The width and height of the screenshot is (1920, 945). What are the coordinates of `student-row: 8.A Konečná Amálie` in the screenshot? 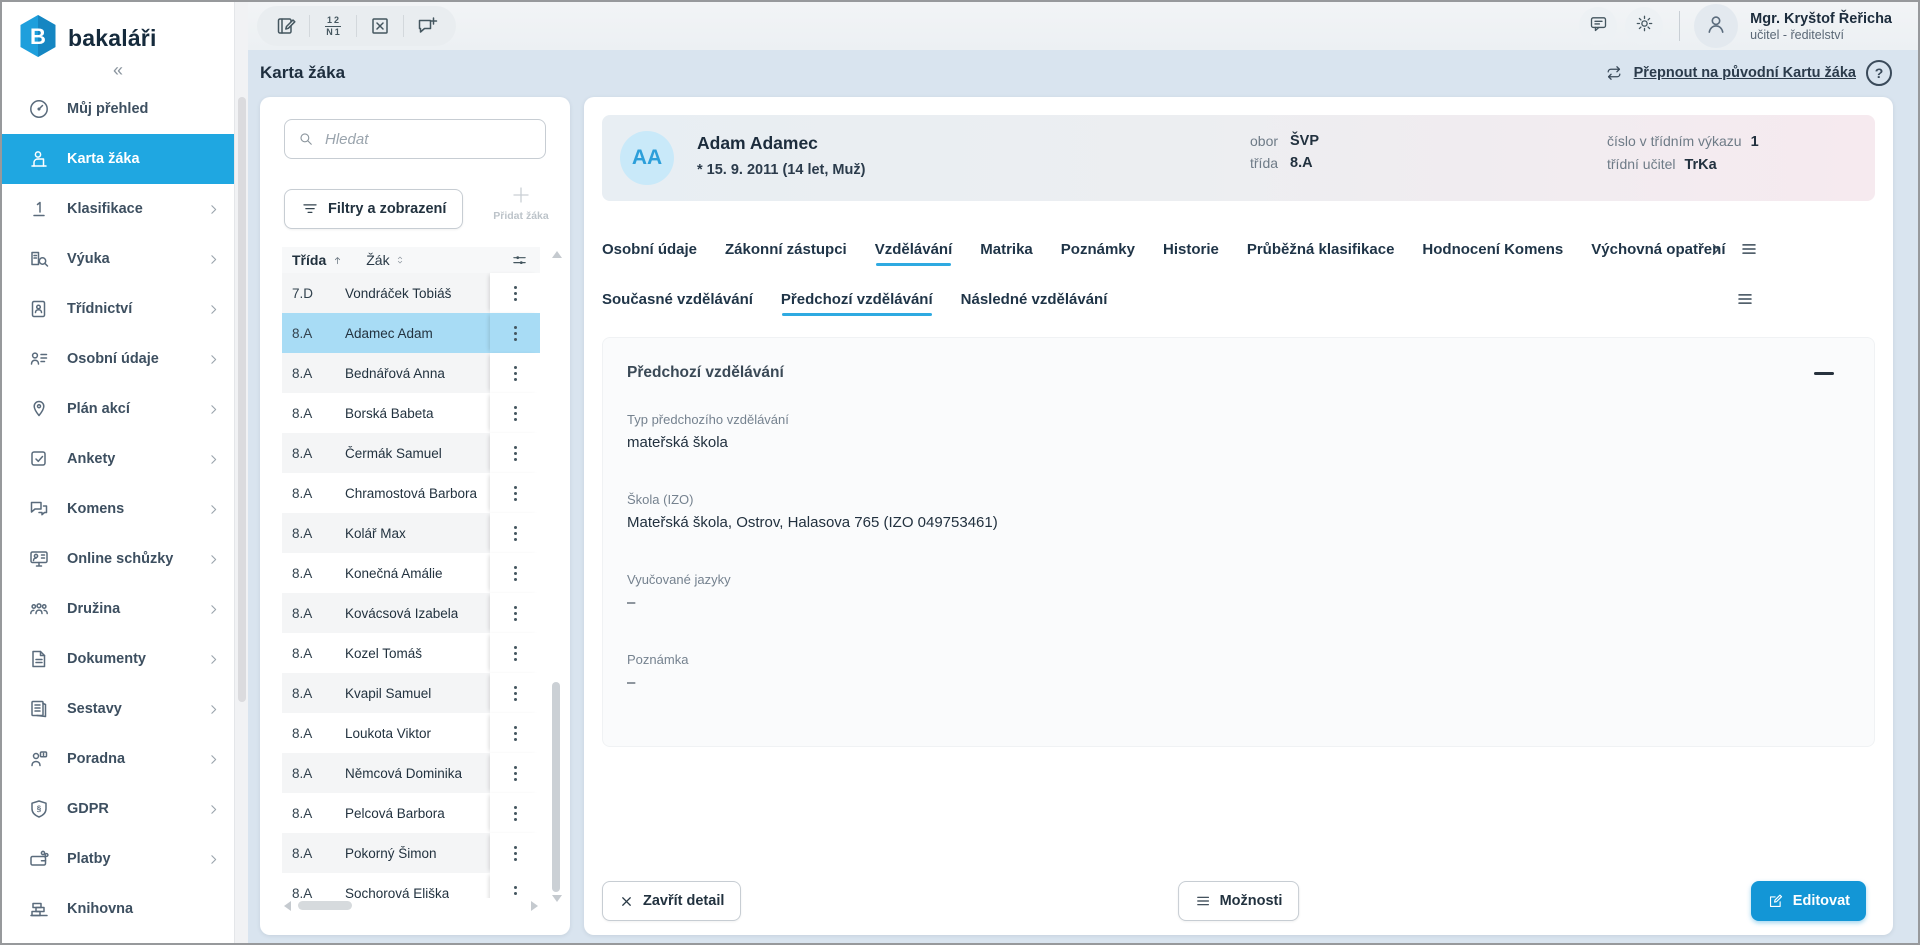 It's located at (411, 573).